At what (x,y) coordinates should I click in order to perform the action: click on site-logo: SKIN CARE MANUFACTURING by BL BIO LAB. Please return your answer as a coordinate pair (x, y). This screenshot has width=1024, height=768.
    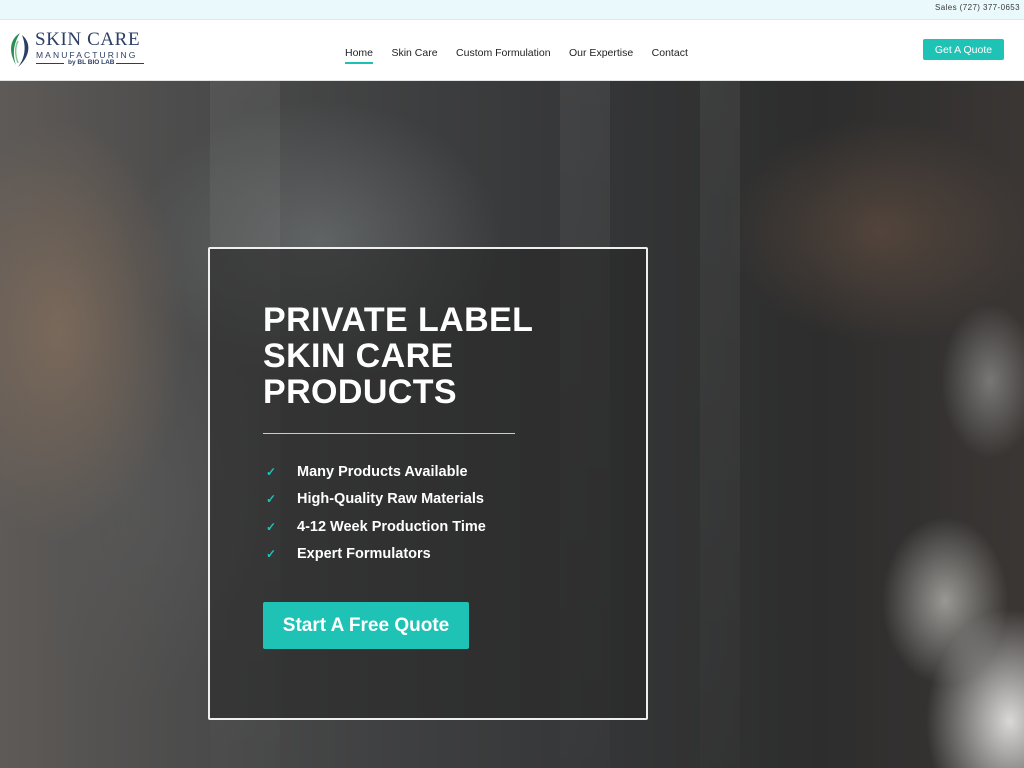
    Looking at the image, I should click on (81, 50).